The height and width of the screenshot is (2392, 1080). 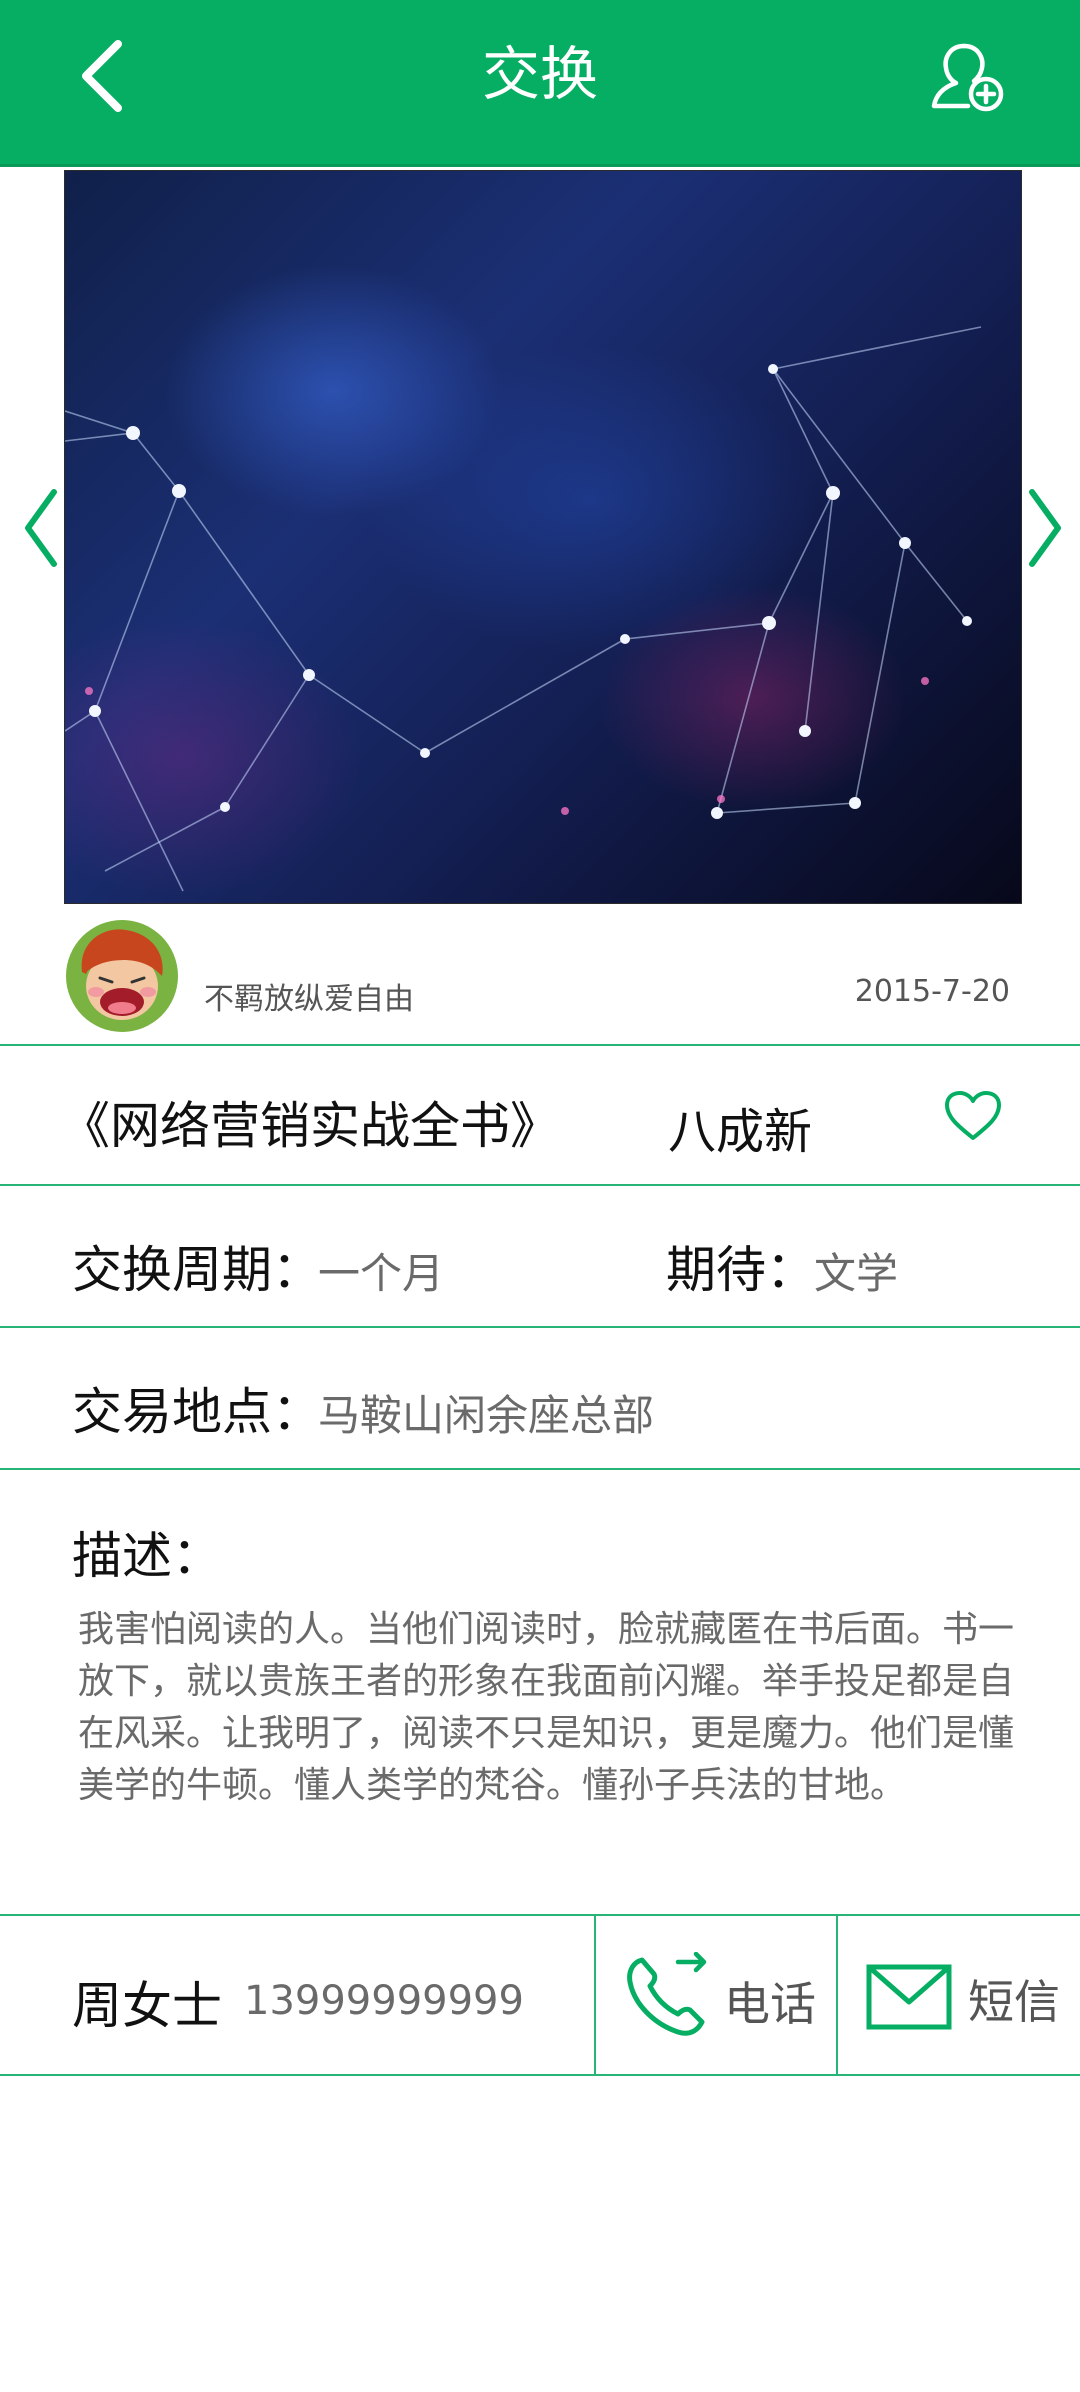 I want to click on owner-username: 不羁放纵爱自由, so click(x=309, y=999).